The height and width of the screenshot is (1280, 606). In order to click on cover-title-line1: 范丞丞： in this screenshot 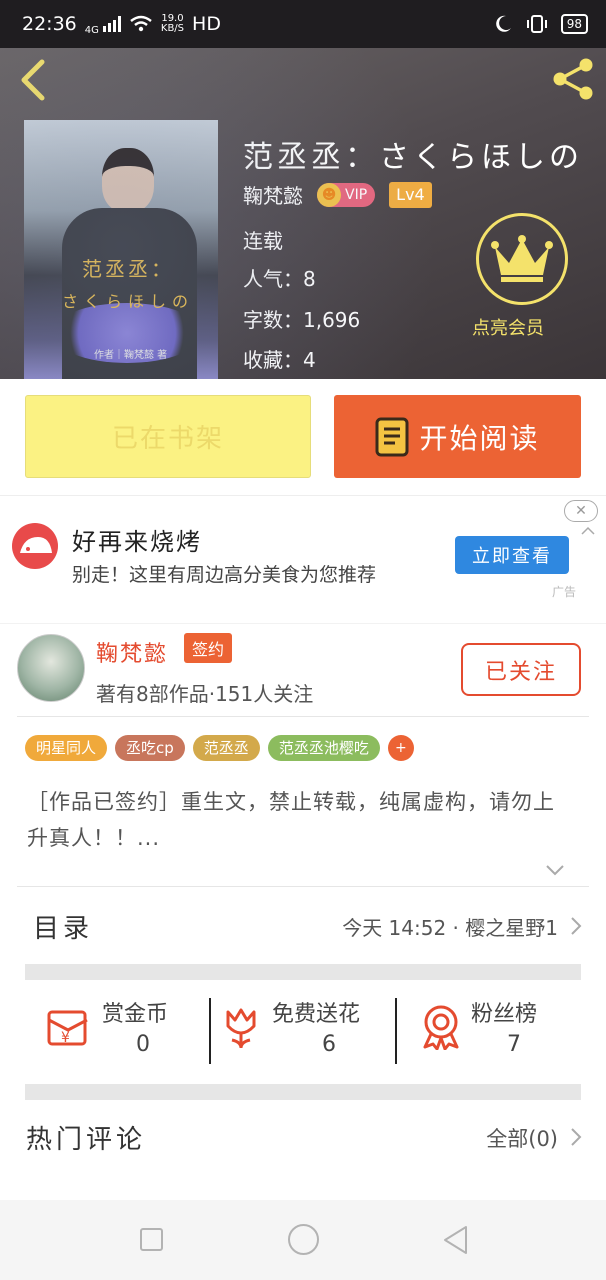, I will do `click(128, 269)`.